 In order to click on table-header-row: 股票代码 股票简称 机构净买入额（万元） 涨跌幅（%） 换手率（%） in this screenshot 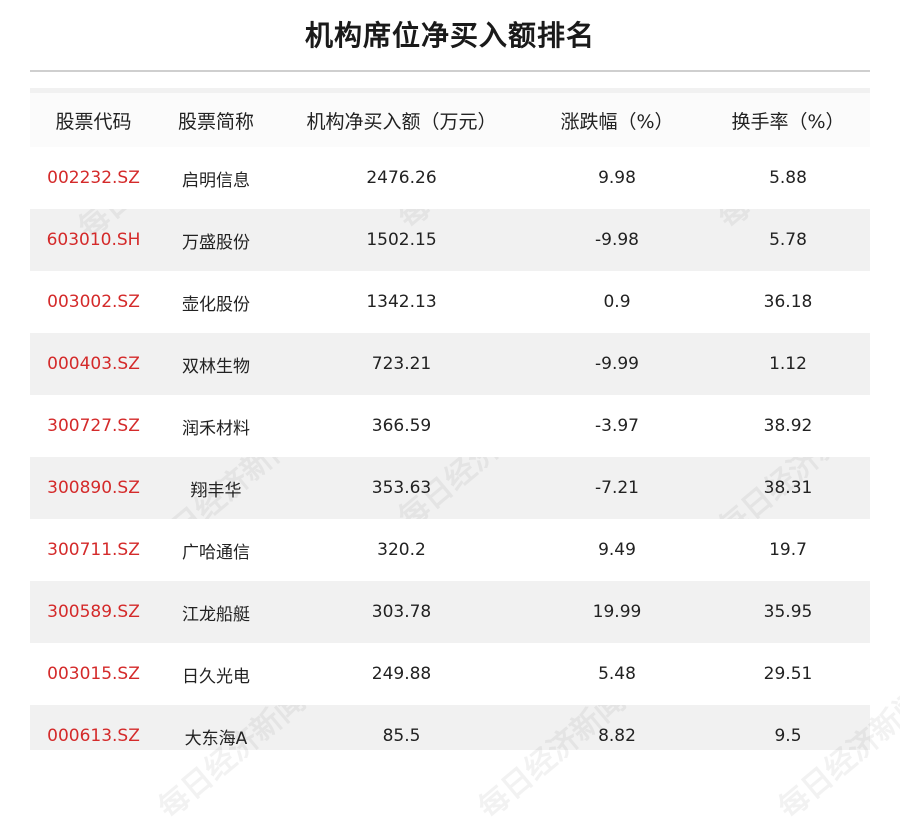, I will do `click(450, 120)`.